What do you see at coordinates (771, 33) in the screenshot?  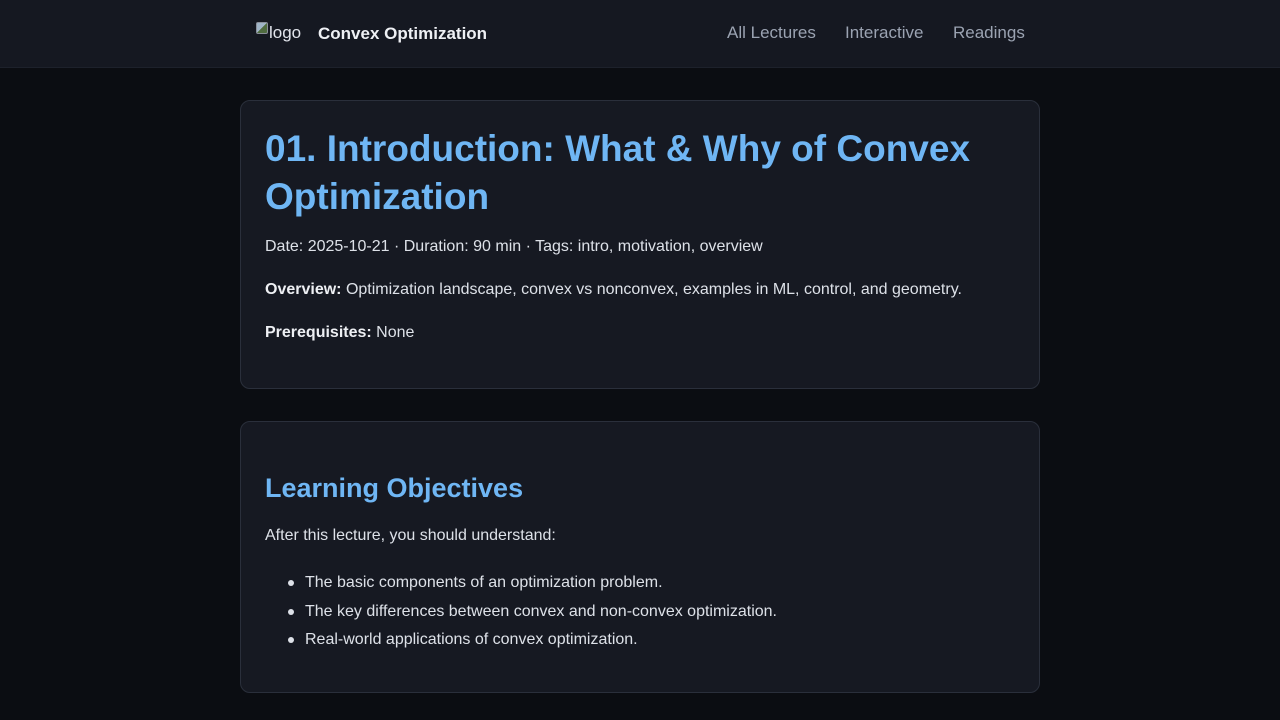 I see `nav-link-all-lectures: All Lectures` at bounding box center [771, 33].